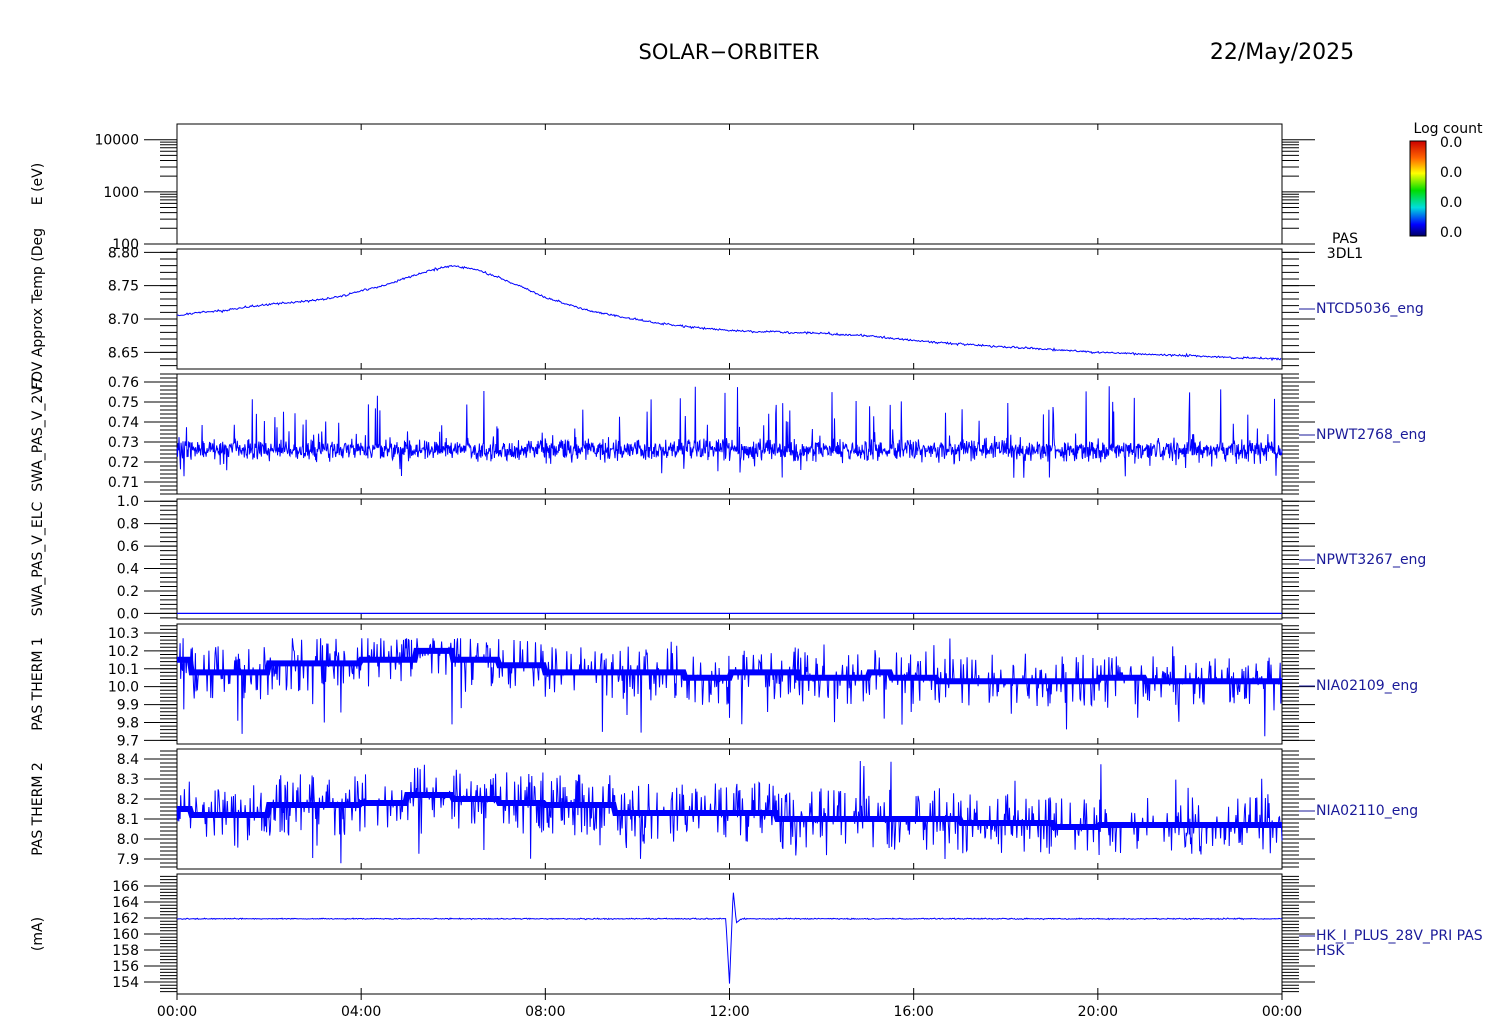 The height and width of the screenshot is (1024, 1512). Describe the element at coordinates (125, 919) in the screenshot. I see `y-tick-label: 162` at that location.